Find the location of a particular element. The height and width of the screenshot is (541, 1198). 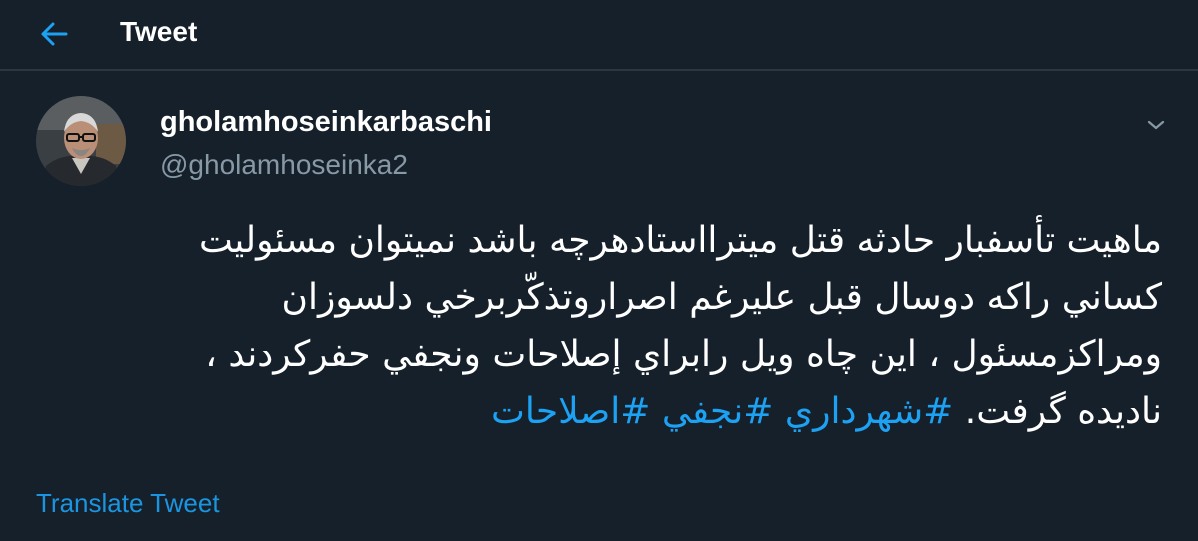

avatar is located at coordinates (81, 141).